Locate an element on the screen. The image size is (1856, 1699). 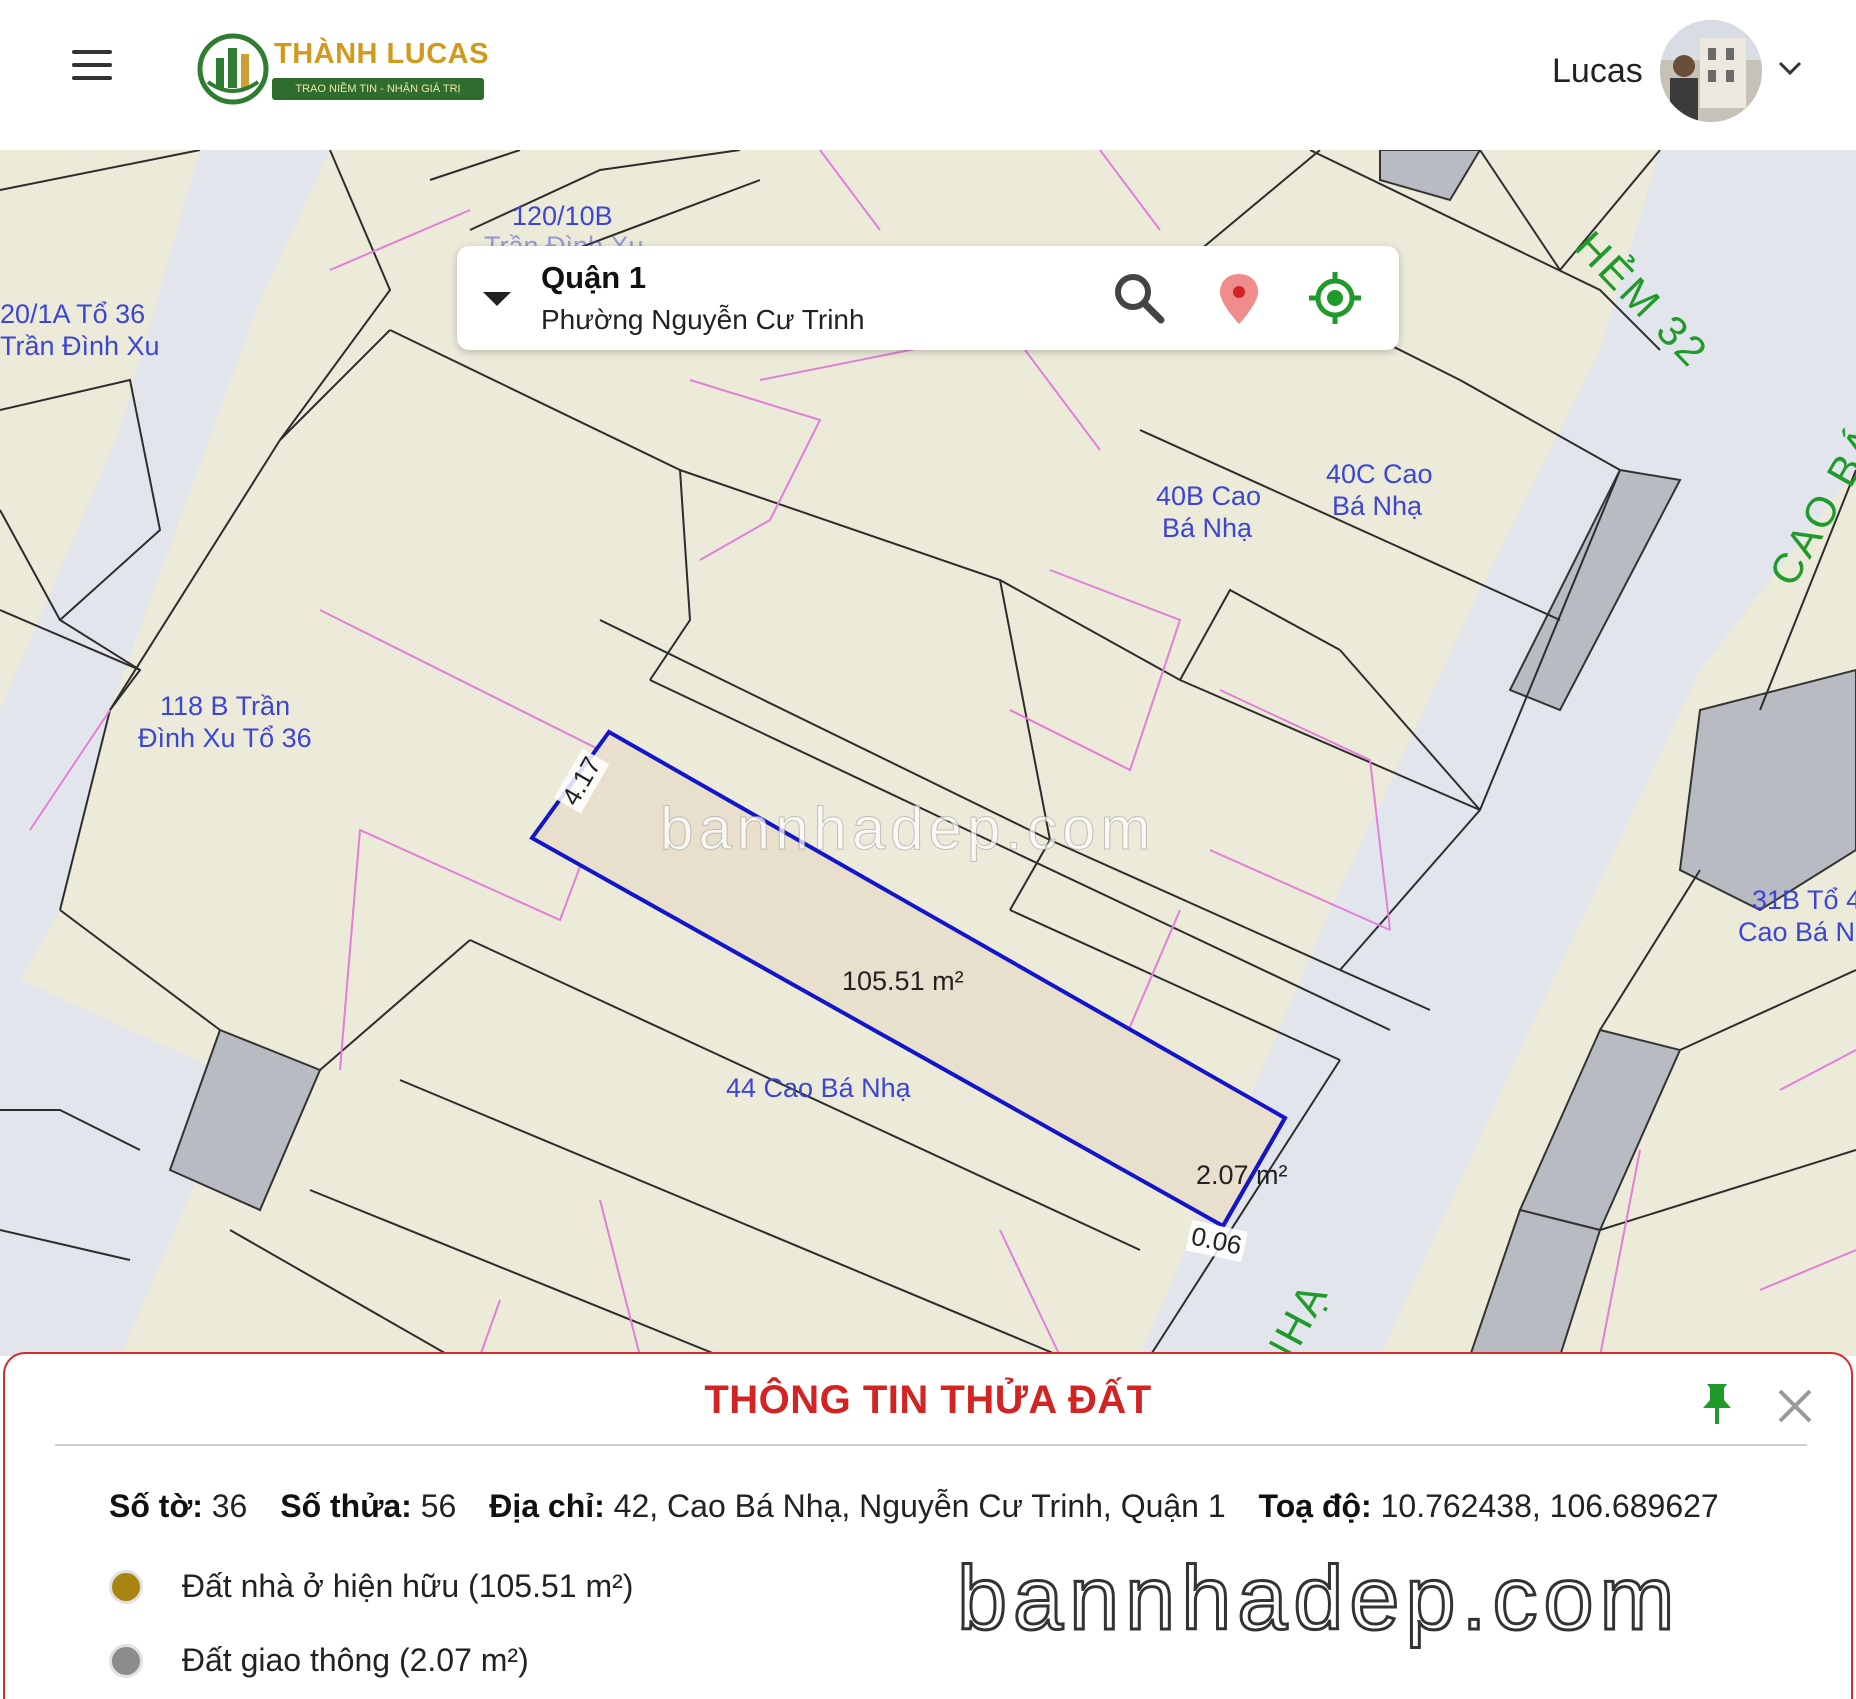
map-label-dinh-xu-to-36: Đình Xu Tổ 36 is located at coordinates (225, 738).